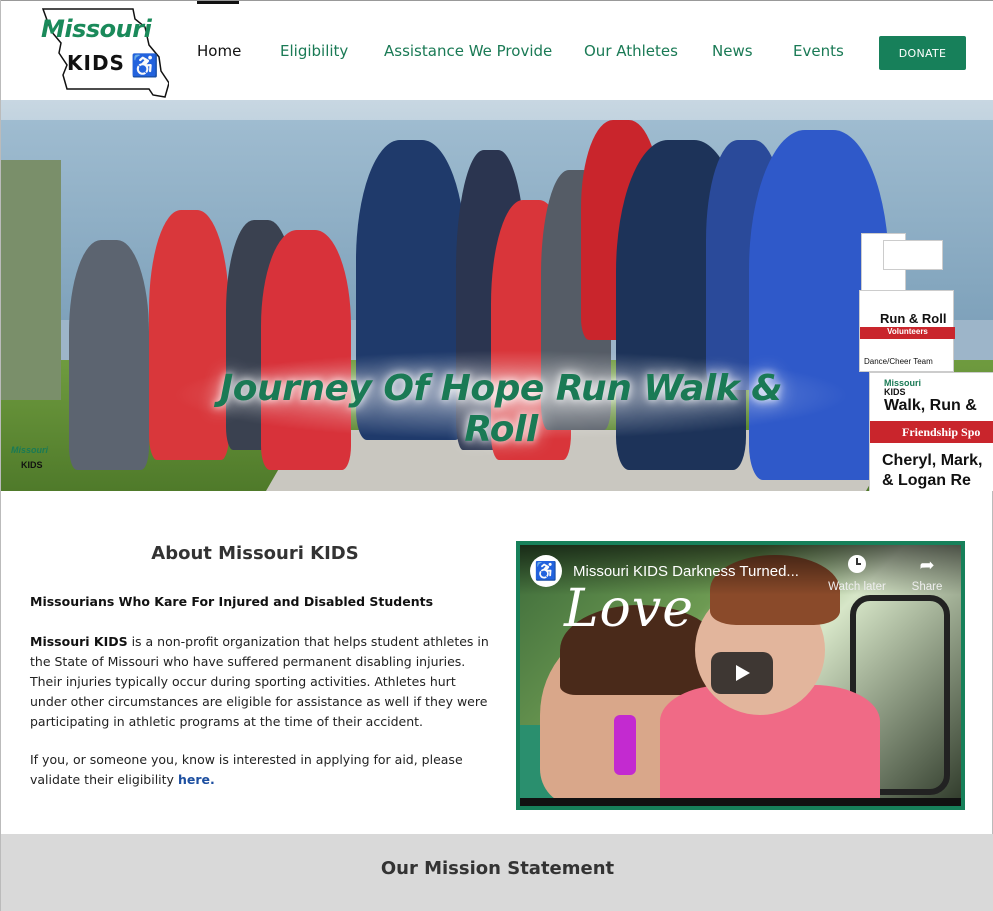 This screenshot has width=993, height=911. What do you see at coordinates (898, 361) in the screenshot?
I see `volunteer-sign-caption: Dance/Cheer Team` at bounding box center [898, 361].